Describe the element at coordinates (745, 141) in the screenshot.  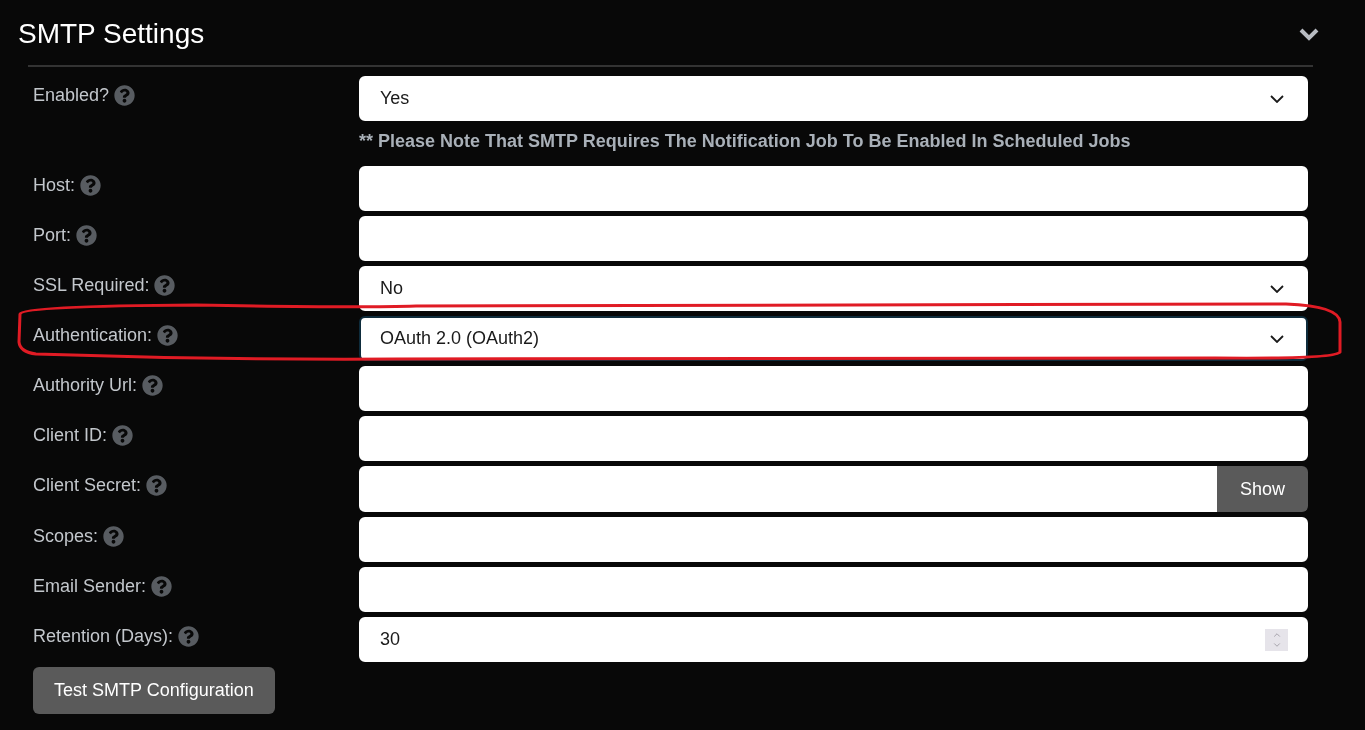
I see `smtp-note: ** Please Note That SMTP Requires The Notification Job To Be Enabled In Scheduled Jobs` at that location.